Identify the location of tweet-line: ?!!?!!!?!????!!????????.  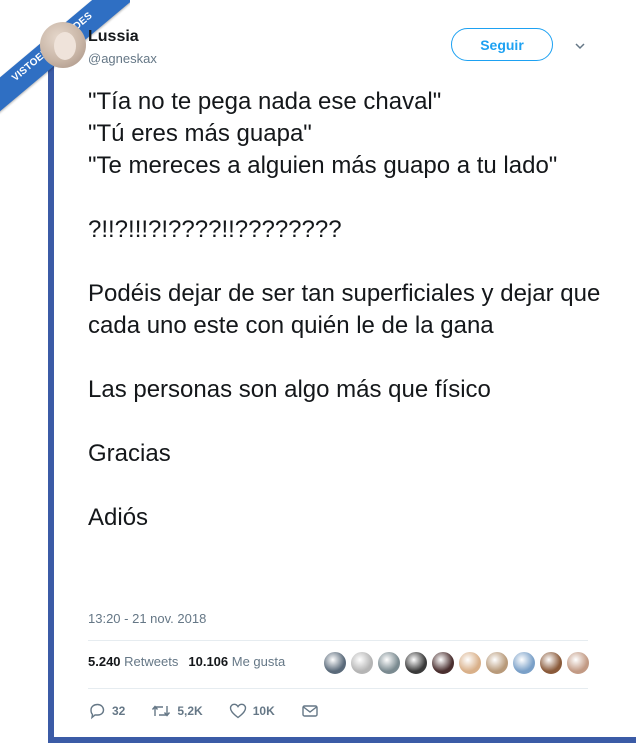
(215, 229).